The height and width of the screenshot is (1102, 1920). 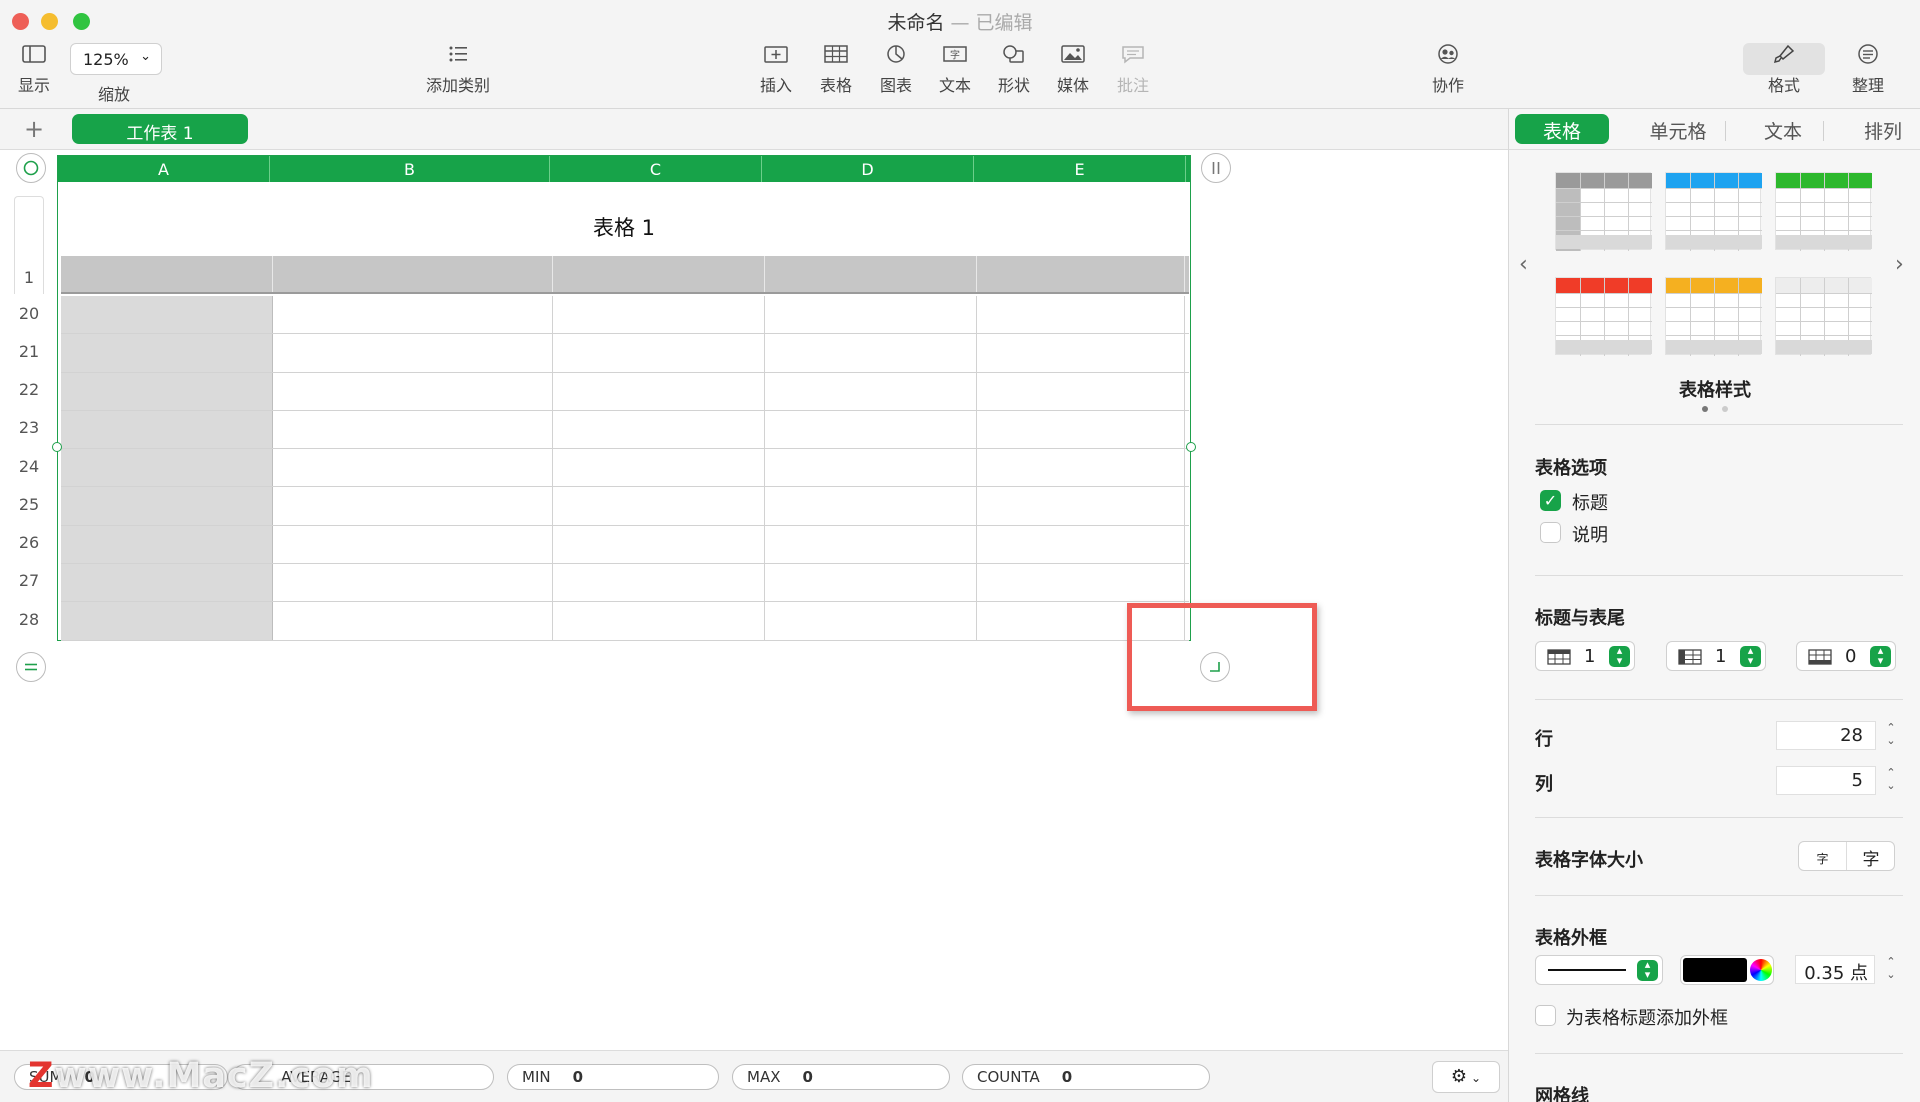 What do you see at coordinates (1881, 130) in the screenshot?
I see `tab-arrange: 排列` at bounding box center [1881, 130].